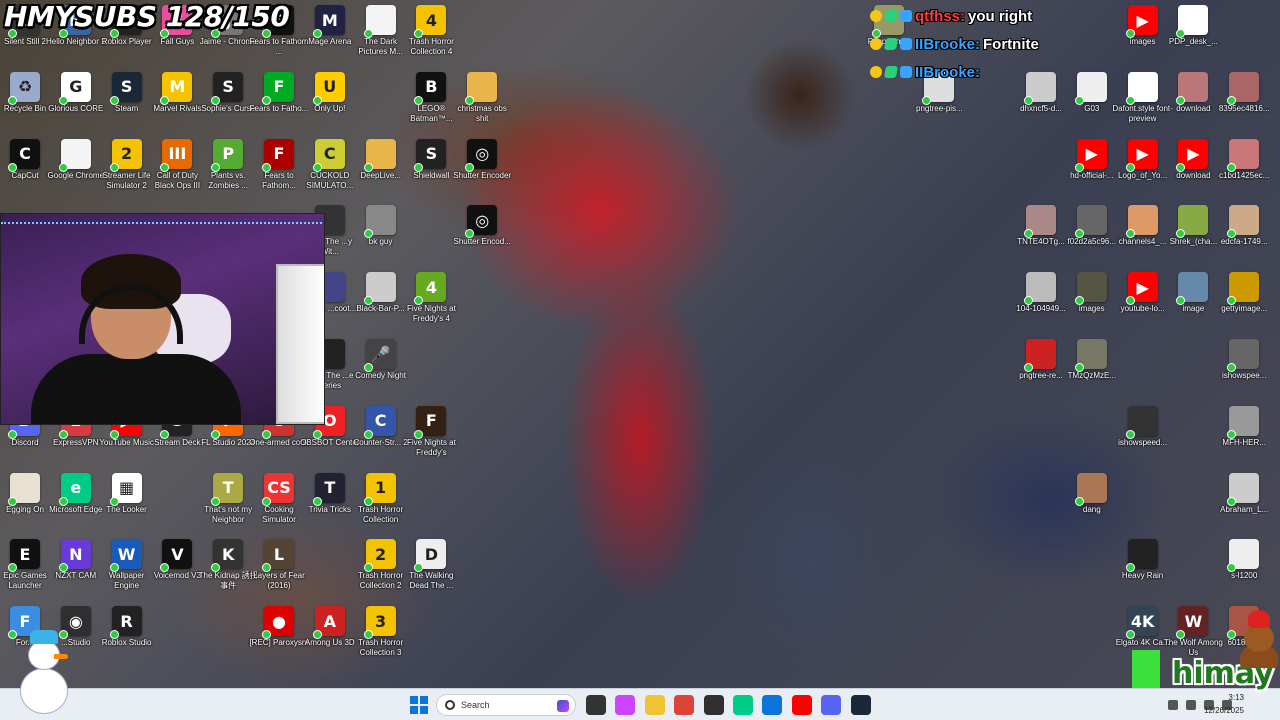  Describe the element at coordinates (1236, 697) in the screenshot. I see `clock-time: 3:13` at that location.